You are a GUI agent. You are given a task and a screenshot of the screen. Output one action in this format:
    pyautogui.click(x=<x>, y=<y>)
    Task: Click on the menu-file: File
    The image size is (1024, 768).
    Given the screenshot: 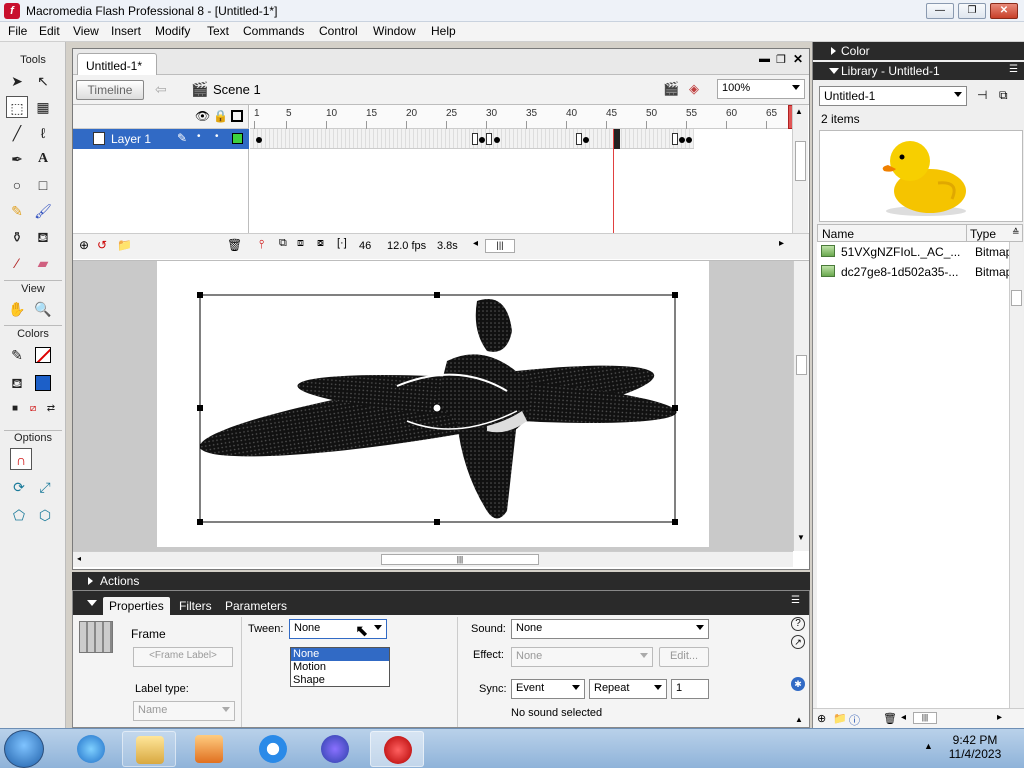 What is the action you would take?
    pyautogui.click(x=17, y=31)
    